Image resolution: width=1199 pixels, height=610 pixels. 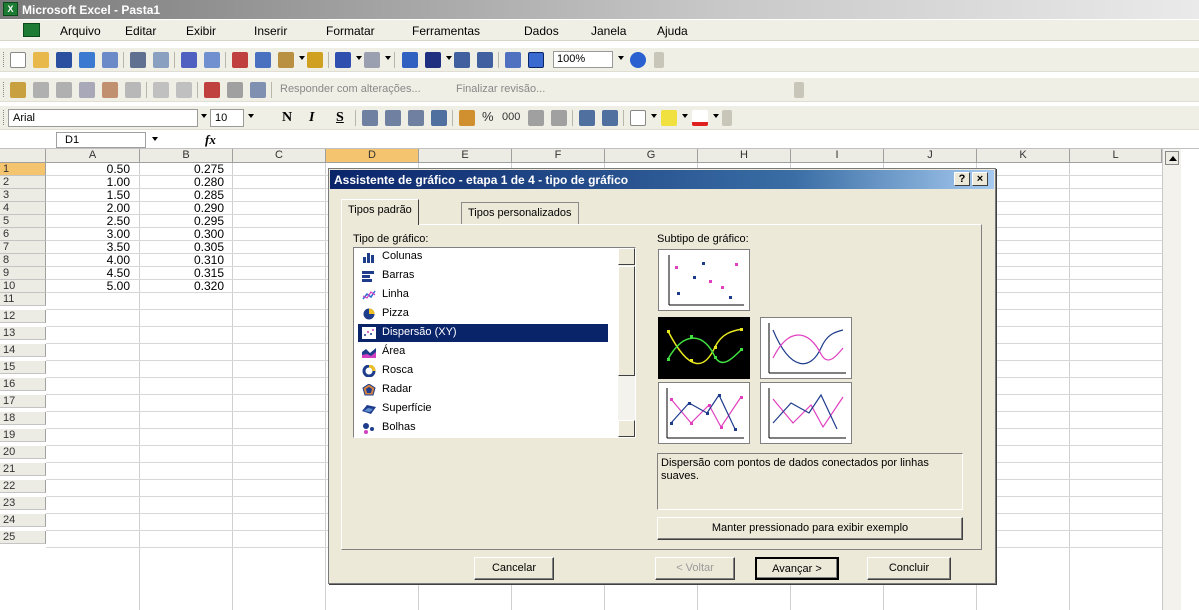 I want to click on track-changes-icon, so click(x=235, y=90).